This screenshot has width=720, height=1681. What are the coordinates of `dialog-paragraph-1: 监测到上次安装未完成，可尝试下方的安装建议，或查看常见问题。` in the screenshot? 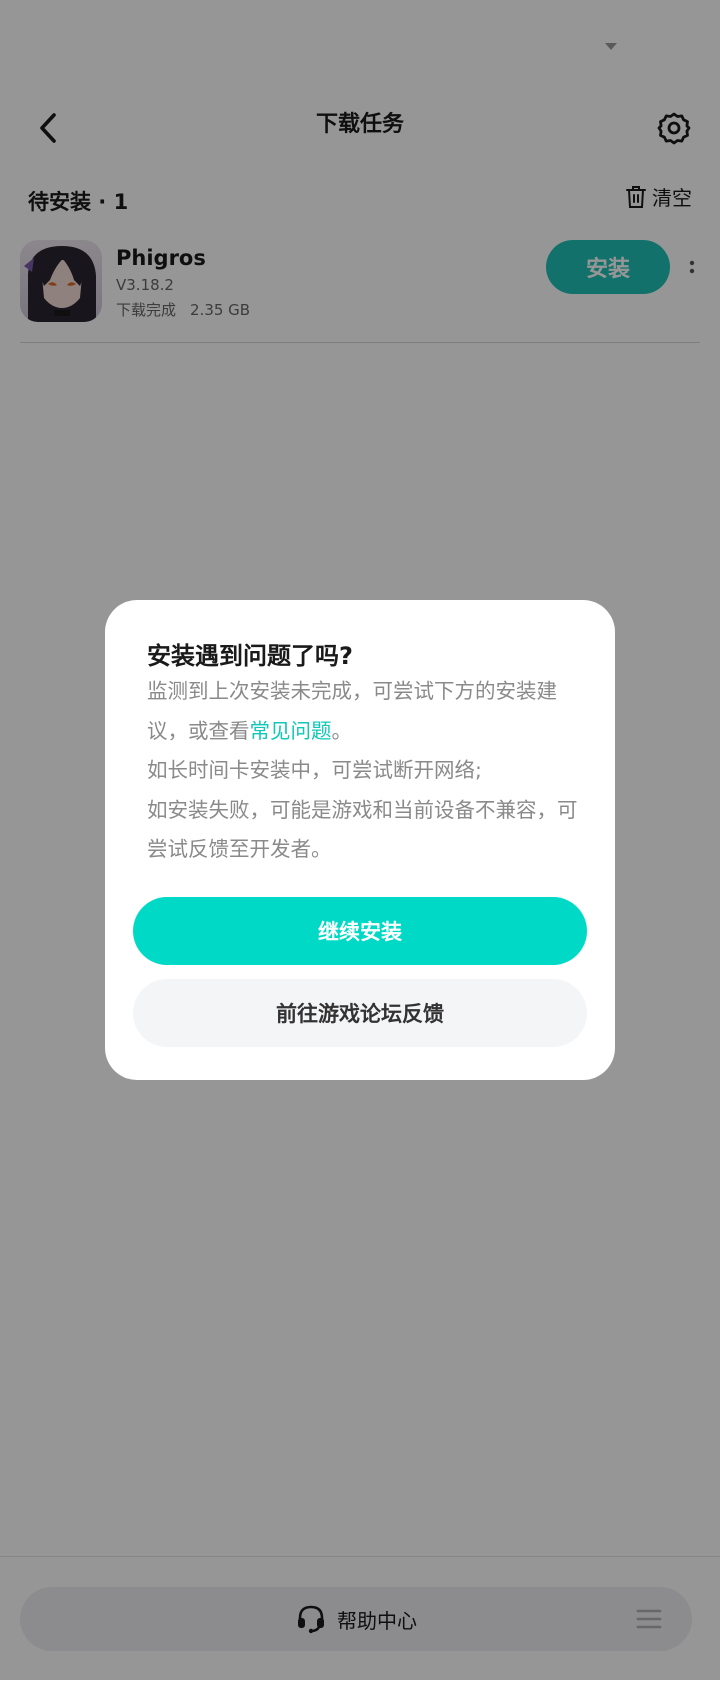 It's located at (363, 711).